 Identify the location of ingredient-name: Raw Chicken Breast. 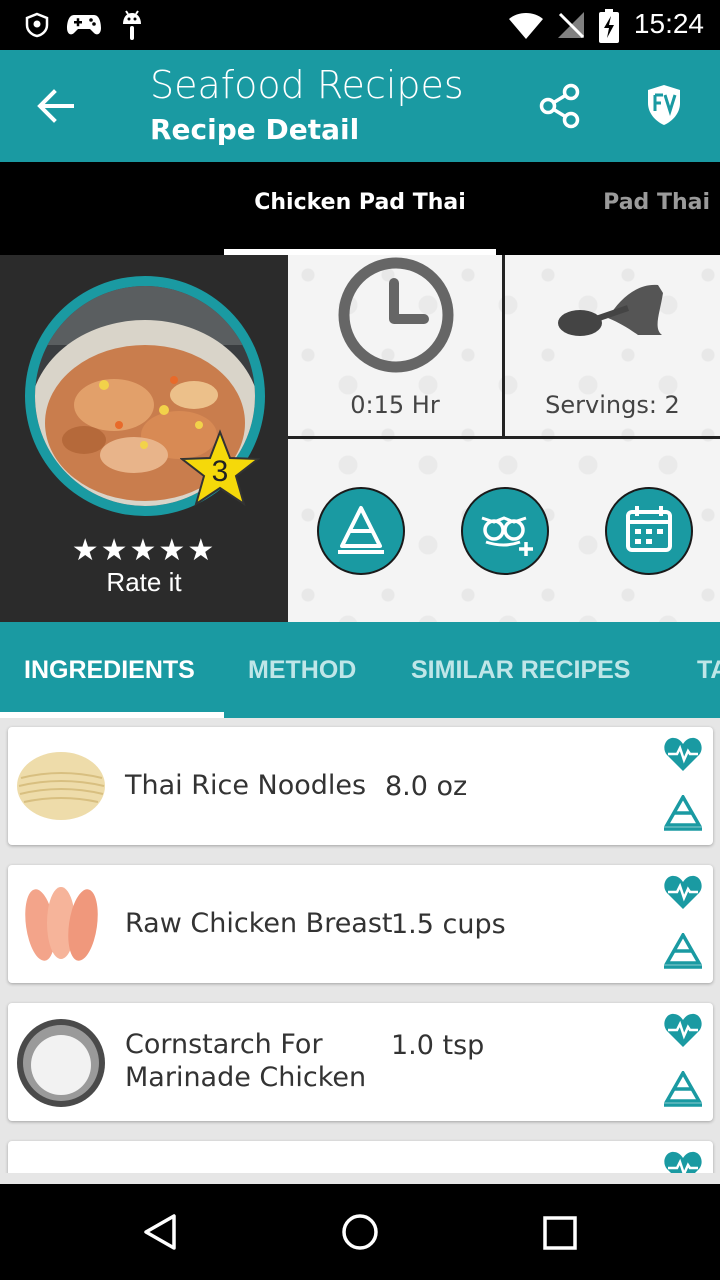
(259, 923).